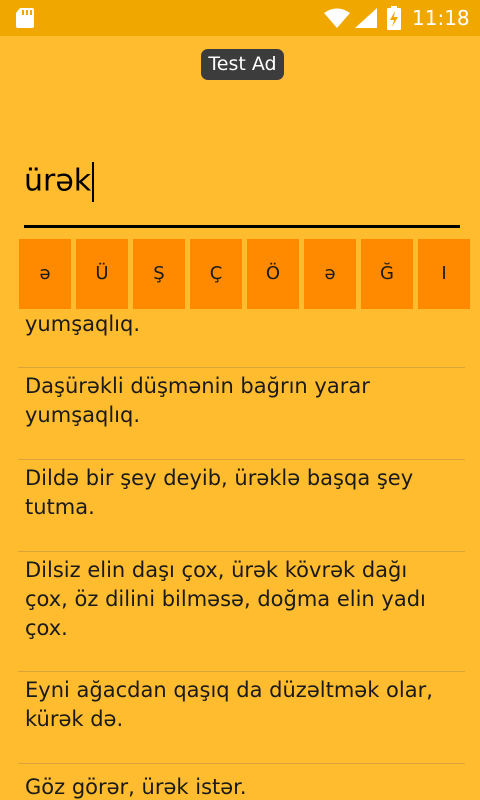  What do you see at coordinates (242, 226) in the screenshot?
I see `search-underline` at bounding box center [242, 226].